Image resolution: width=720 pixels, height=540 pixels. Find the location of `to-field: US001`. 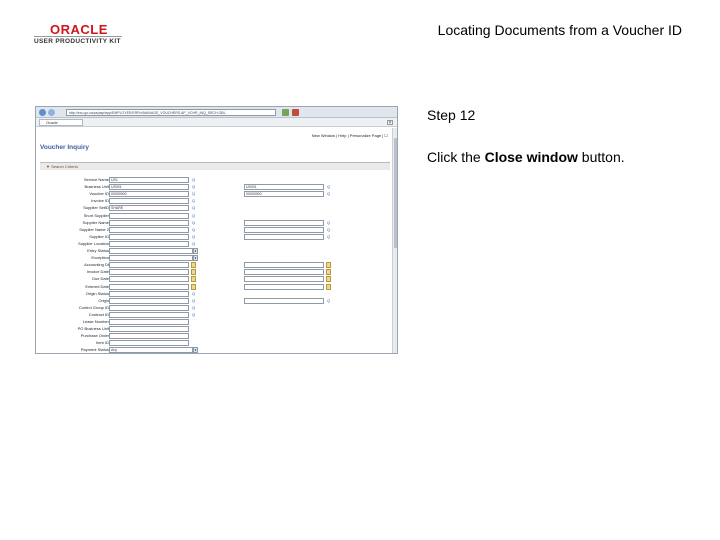

to-field: US001 is located at coordinates (284, 187).